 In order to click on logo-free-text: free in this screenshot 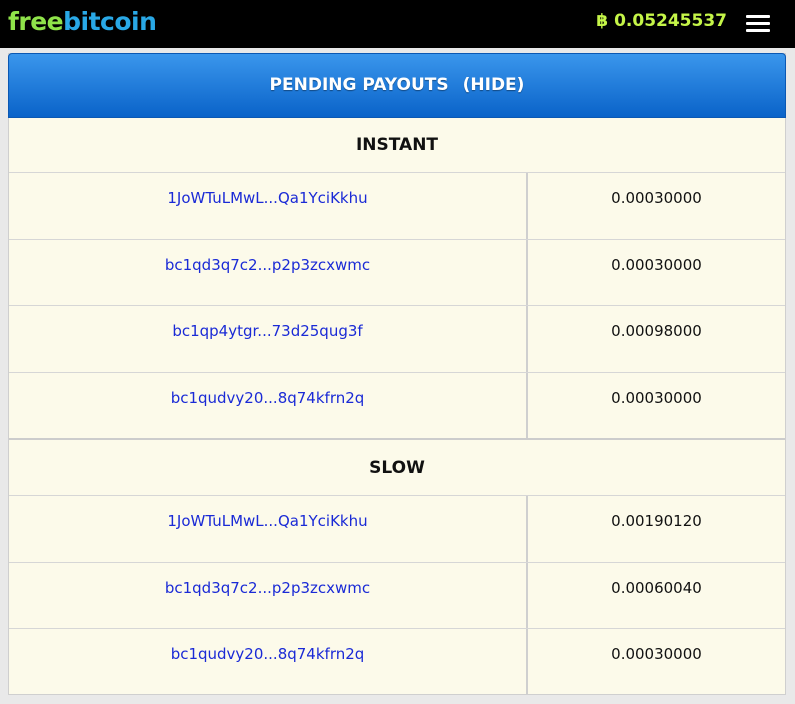, I will do `click(36, 21)`.